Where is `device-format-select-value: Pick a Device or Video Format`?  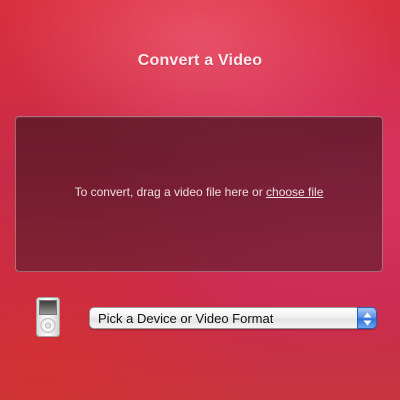 device-format-select-value: Pick a Device or Video Format is located at coordinates (186, 318).